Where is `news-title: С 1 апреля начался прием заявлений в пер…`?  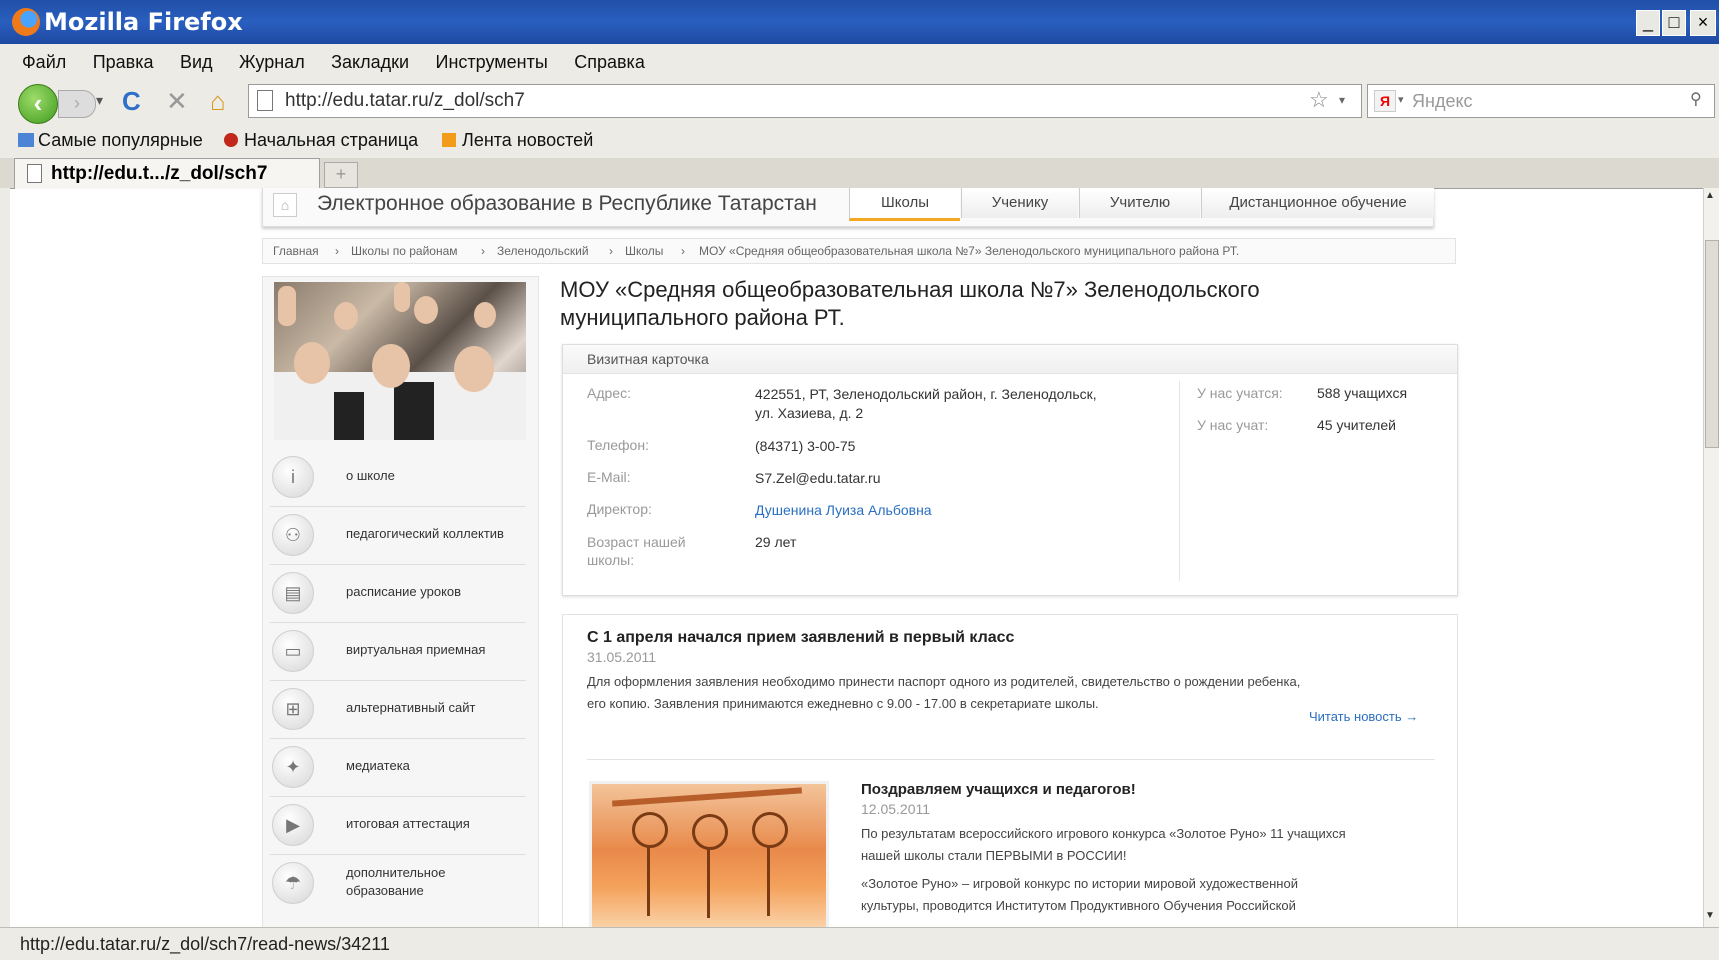 news-title: С 1 апреля начался прием заявлений в пер… is located at coordinates (800, 638).